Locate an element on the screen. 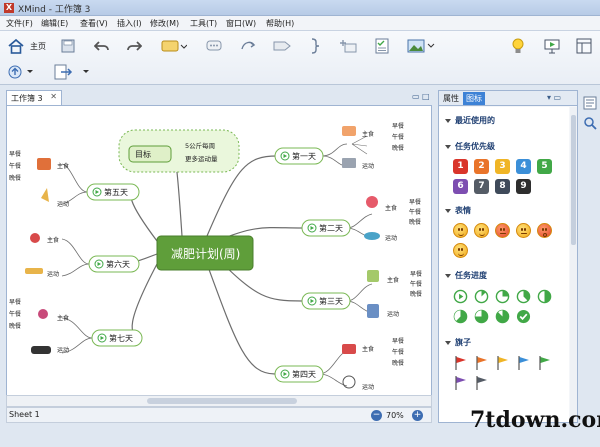 Image resolution: width=600 pixels, height=447 pixels. day5-meal: 主食 is located at coordinates (63, 166).